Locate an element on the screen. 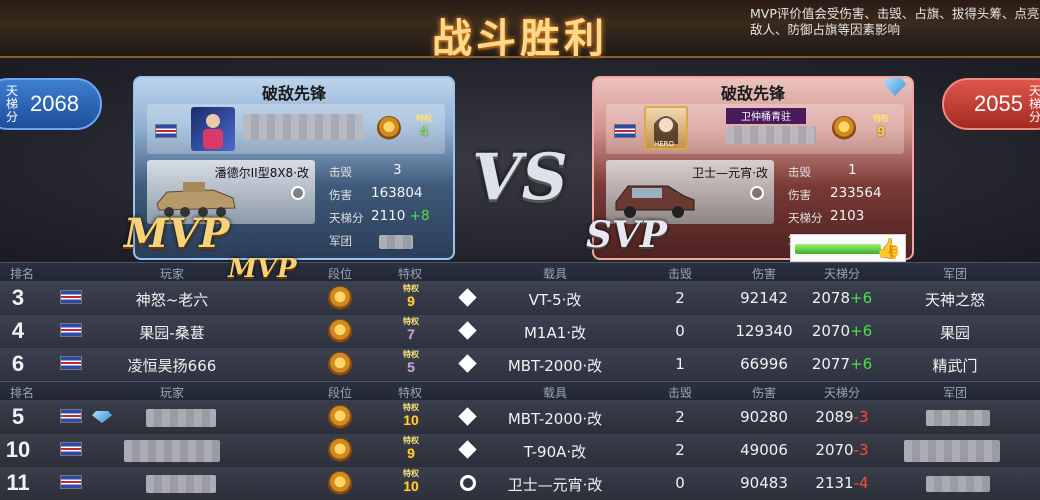 This screenshot has width=1040, height=500. ladder-value: 2078+6 is located at coordinates (842, 298).